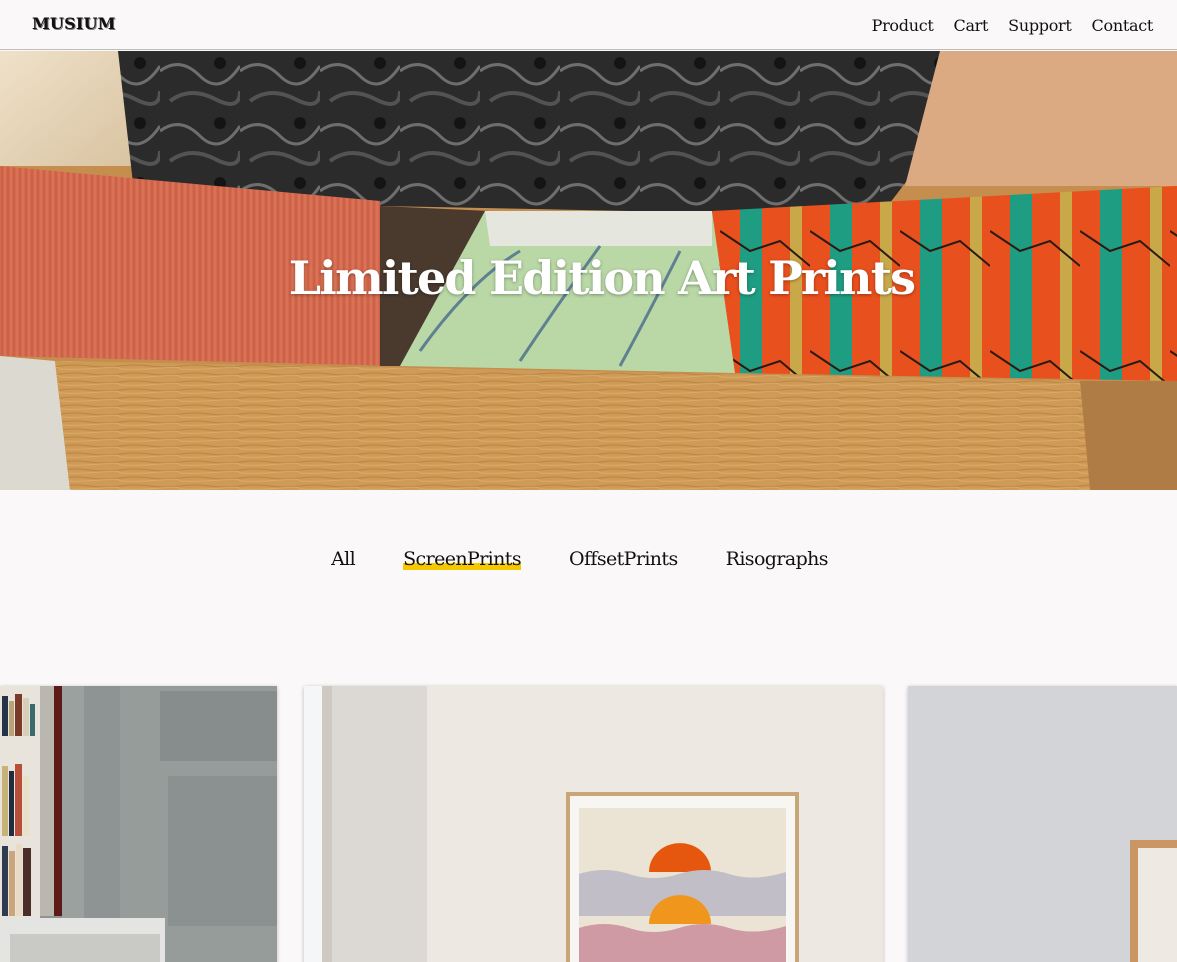  I want to click on main-nav: Product Cart Support Contact, so click(1013, 25).